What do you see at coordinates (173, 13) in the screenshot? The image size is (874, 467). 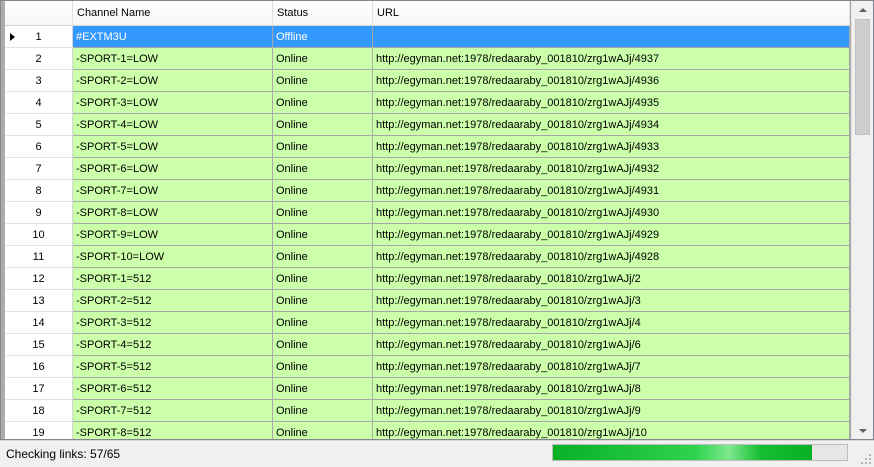 I see `column-header-channel-name: Channel Name` at bounding box center [173, 13].